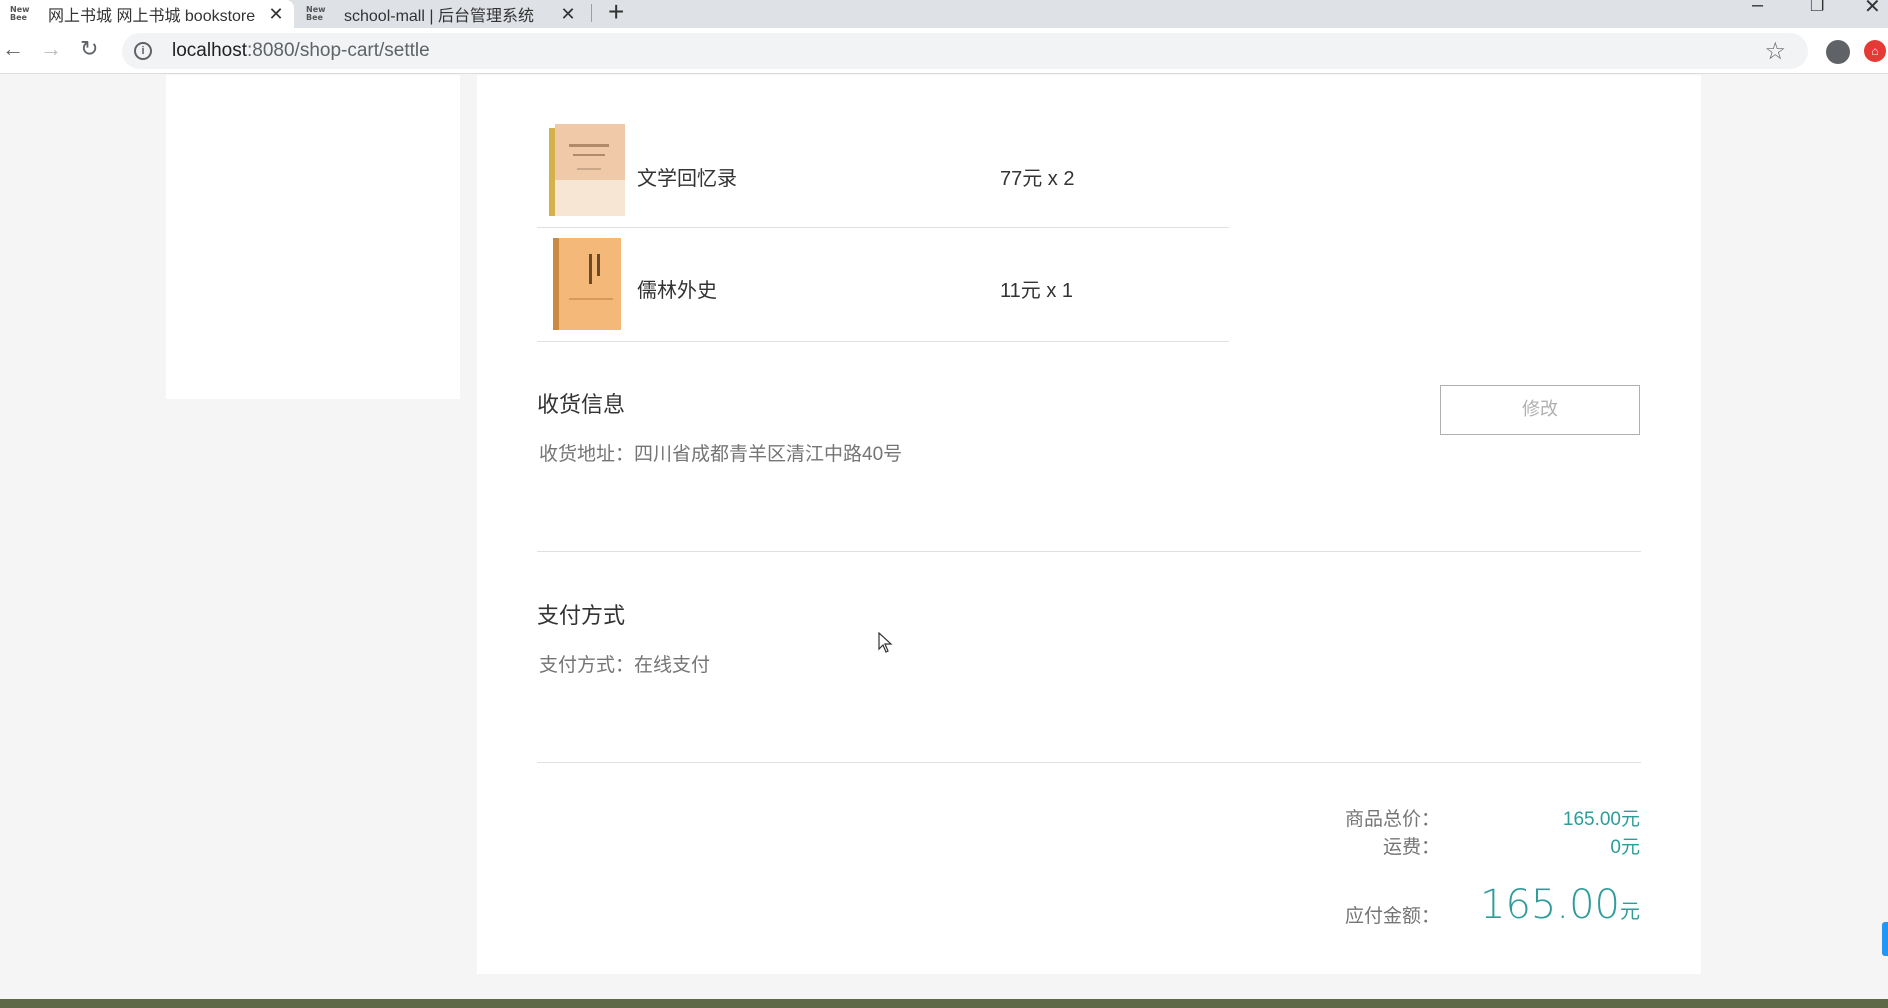 Image resolution: width=1888 pixels, height=1008 pixels. I want to click on new-tab-icon: +, so click(616, 14).